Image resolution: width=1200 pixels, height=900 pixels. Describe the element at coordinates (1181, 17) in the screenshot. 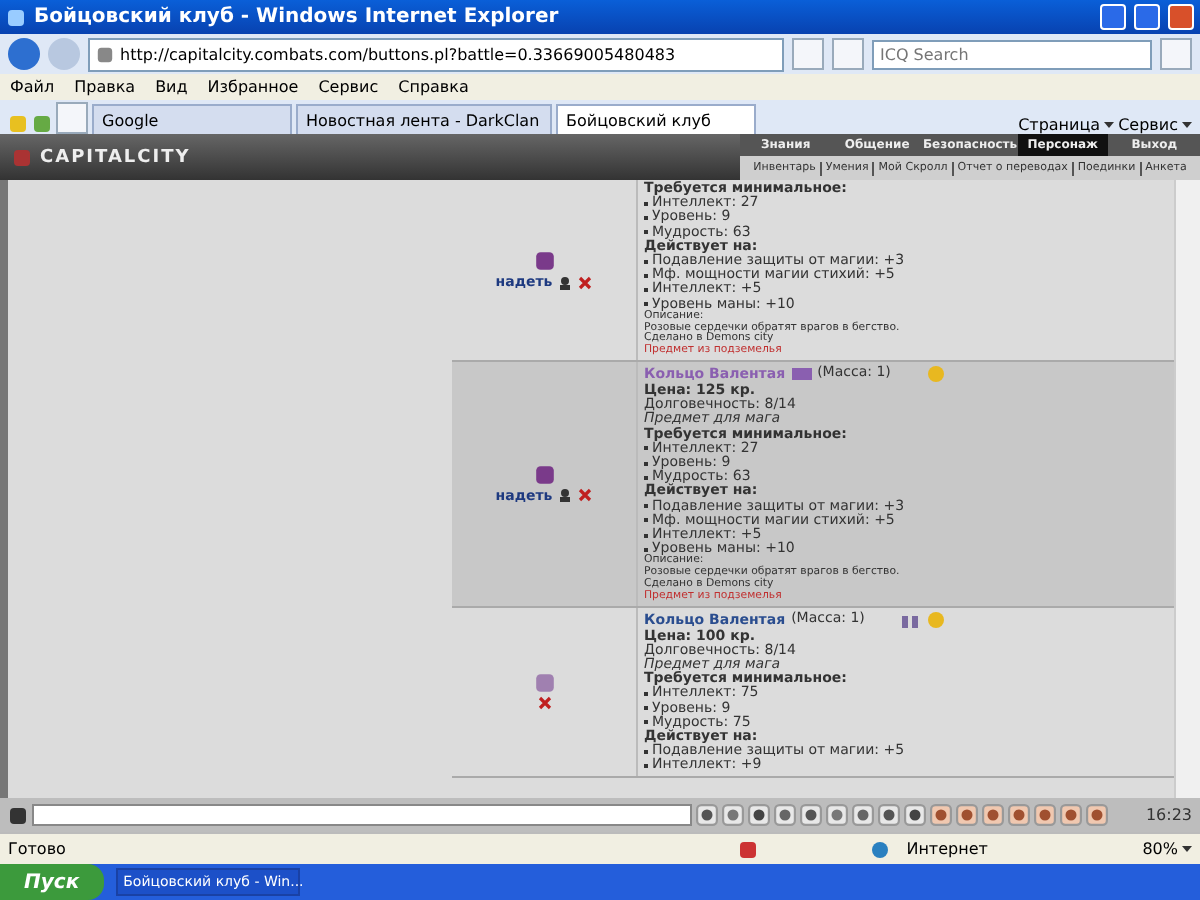

I see `close-button` at that location.